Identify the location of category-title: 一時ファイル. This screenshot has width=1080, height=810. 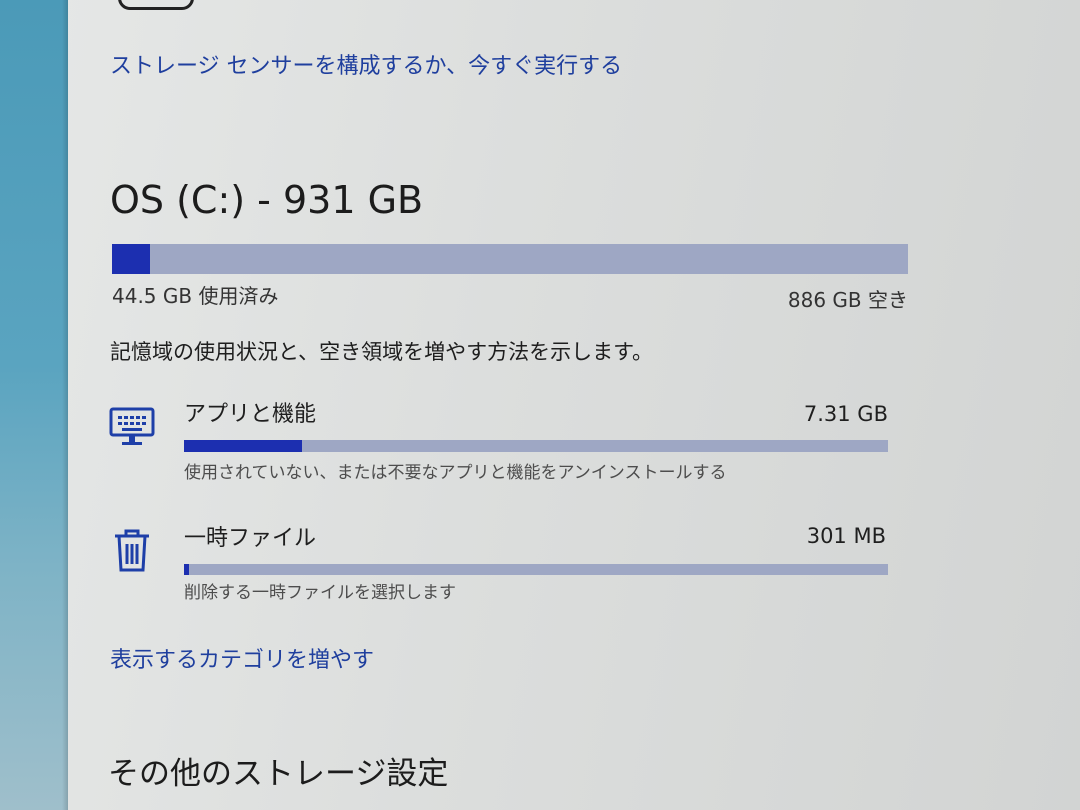
(250, 538).